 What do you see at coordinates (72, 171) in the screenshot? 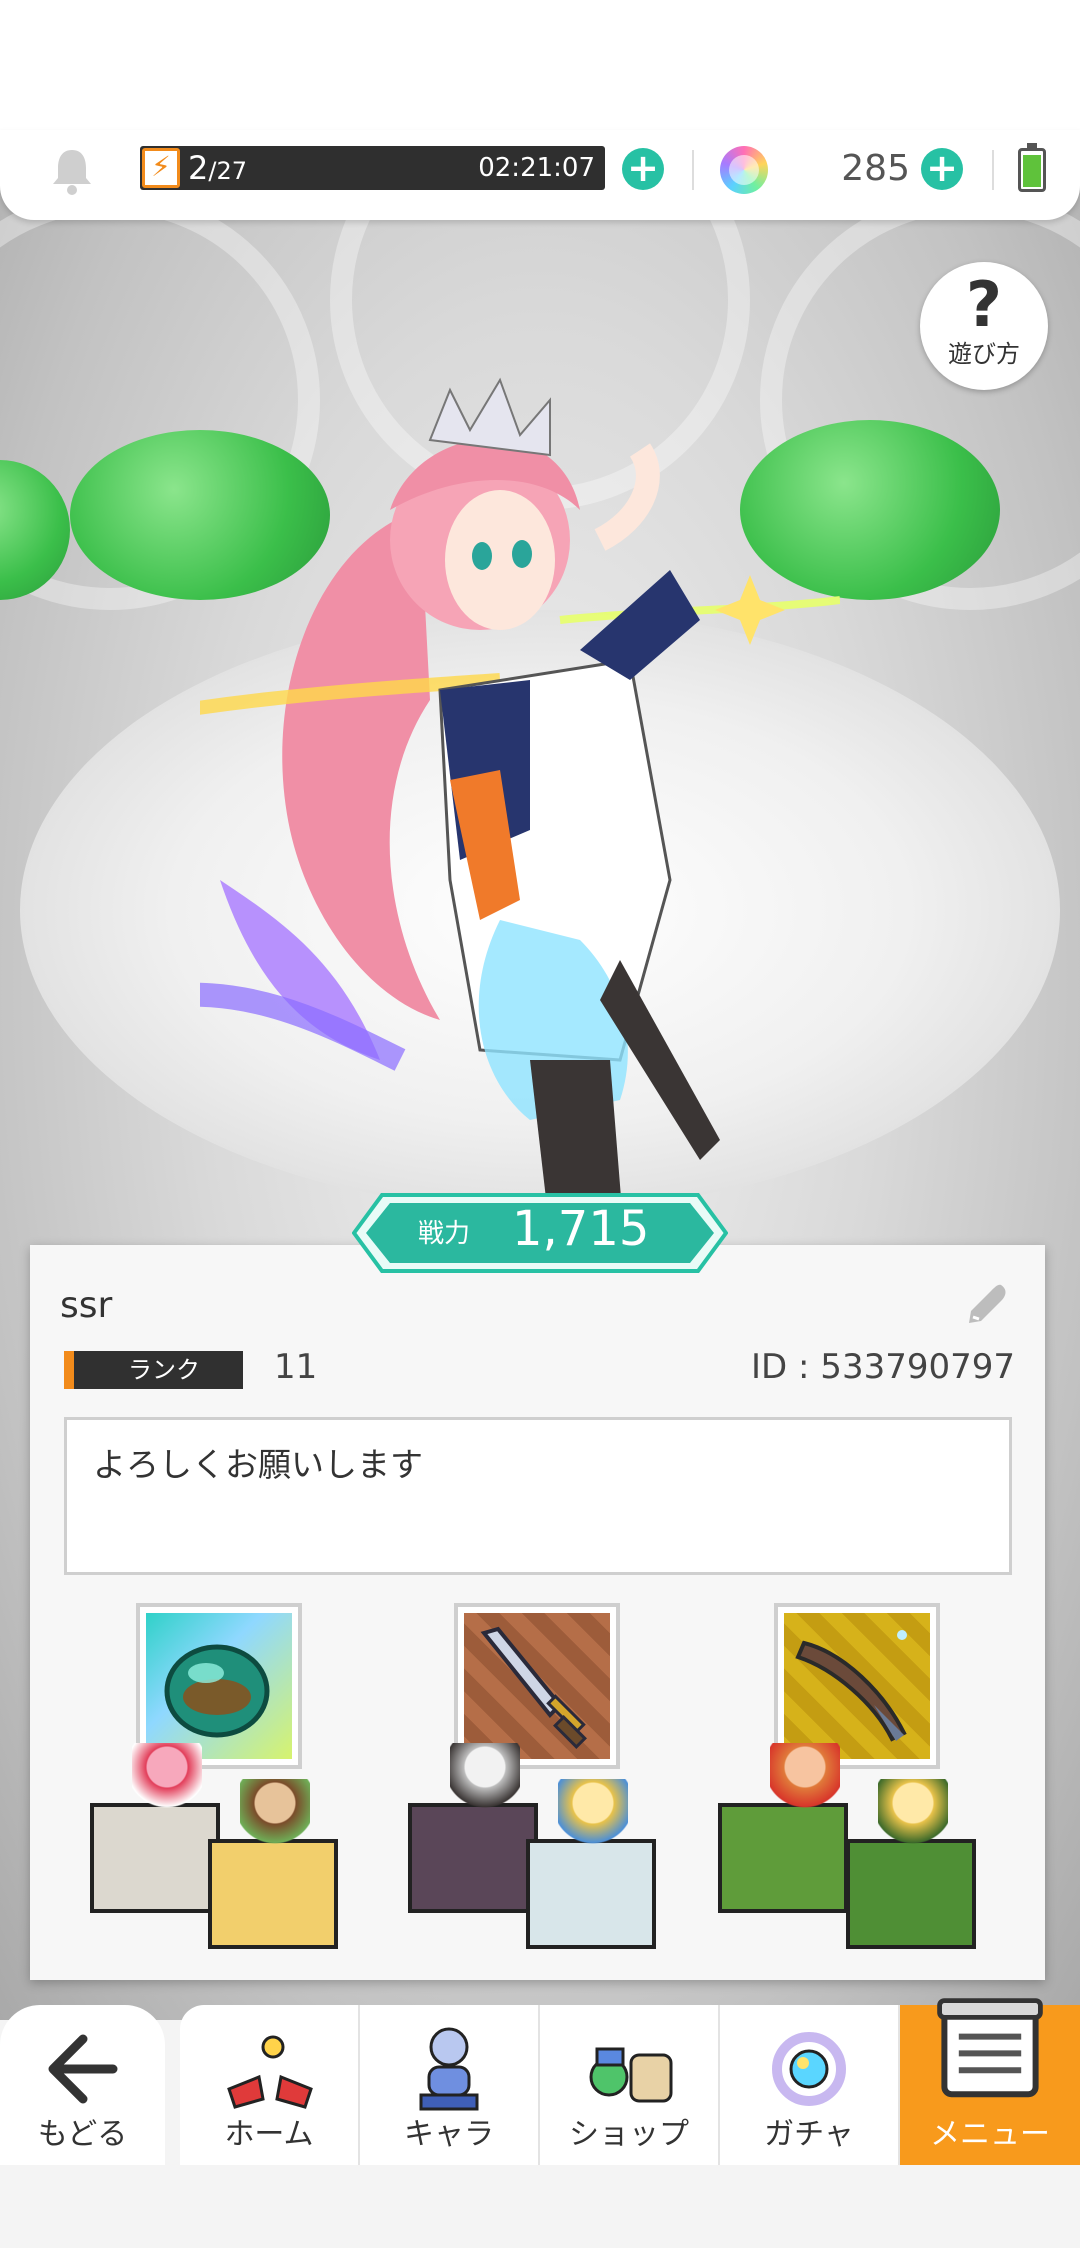
I see `notification-bell-icon` at bounding box center [72, 171].